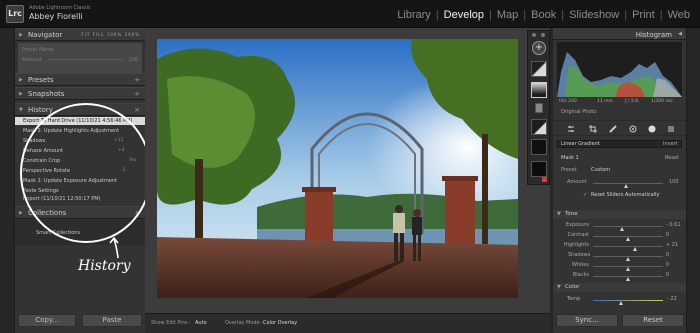 The image size is (700, 333). I want to click on close-icon, so click(534, 35).